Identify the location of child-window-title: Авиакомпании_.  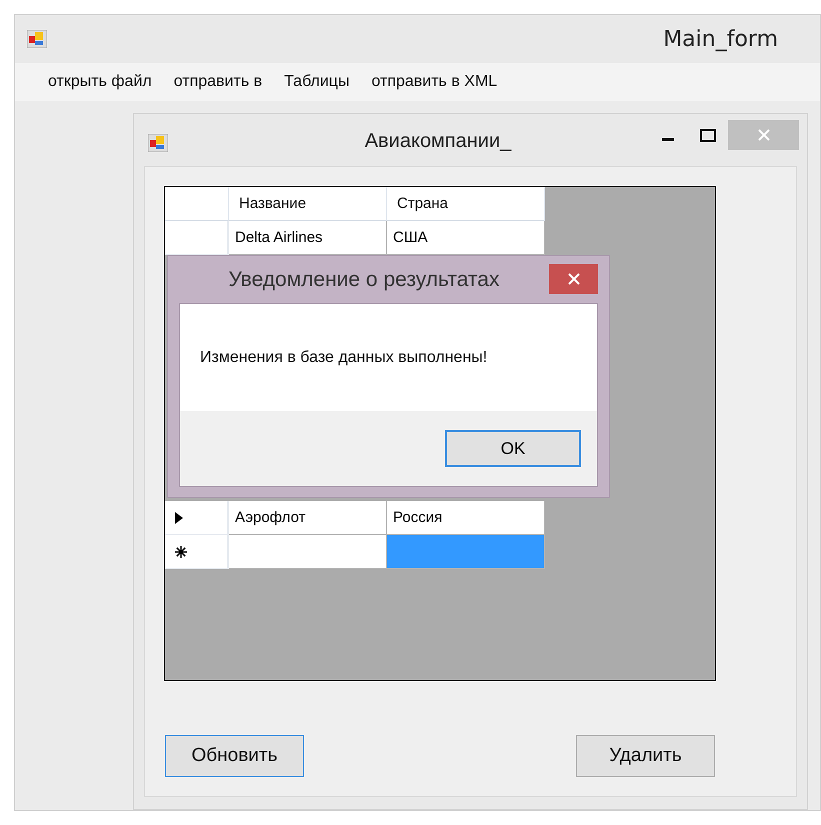
(438, 141).